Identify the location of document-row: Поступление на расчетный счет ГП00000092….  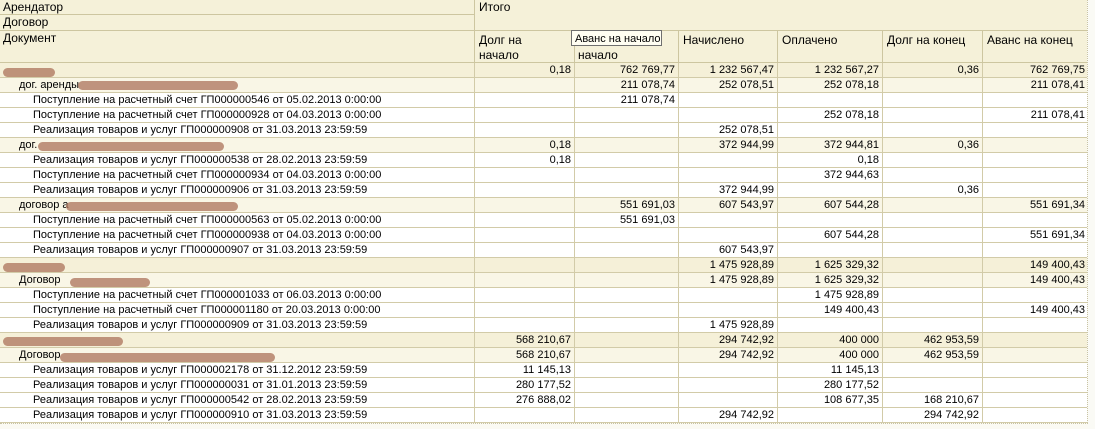
(544, 115).